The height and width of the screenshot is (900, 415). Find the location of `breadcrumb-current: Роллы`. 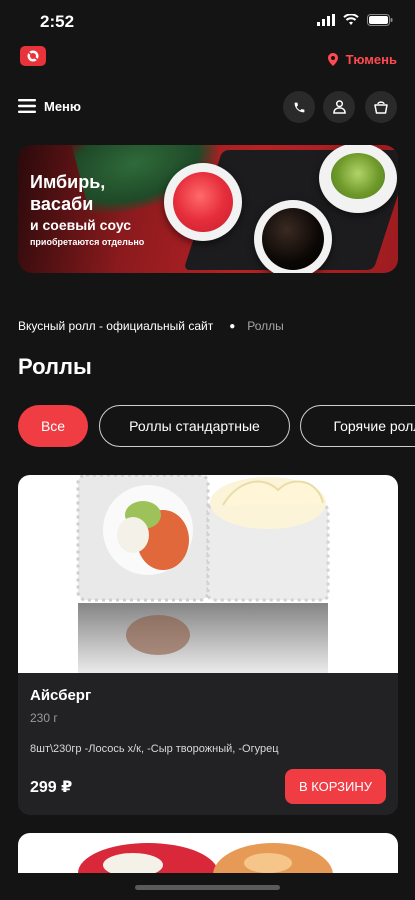

breadcrumb-current: Роллы is located at coordinates (265, 326).